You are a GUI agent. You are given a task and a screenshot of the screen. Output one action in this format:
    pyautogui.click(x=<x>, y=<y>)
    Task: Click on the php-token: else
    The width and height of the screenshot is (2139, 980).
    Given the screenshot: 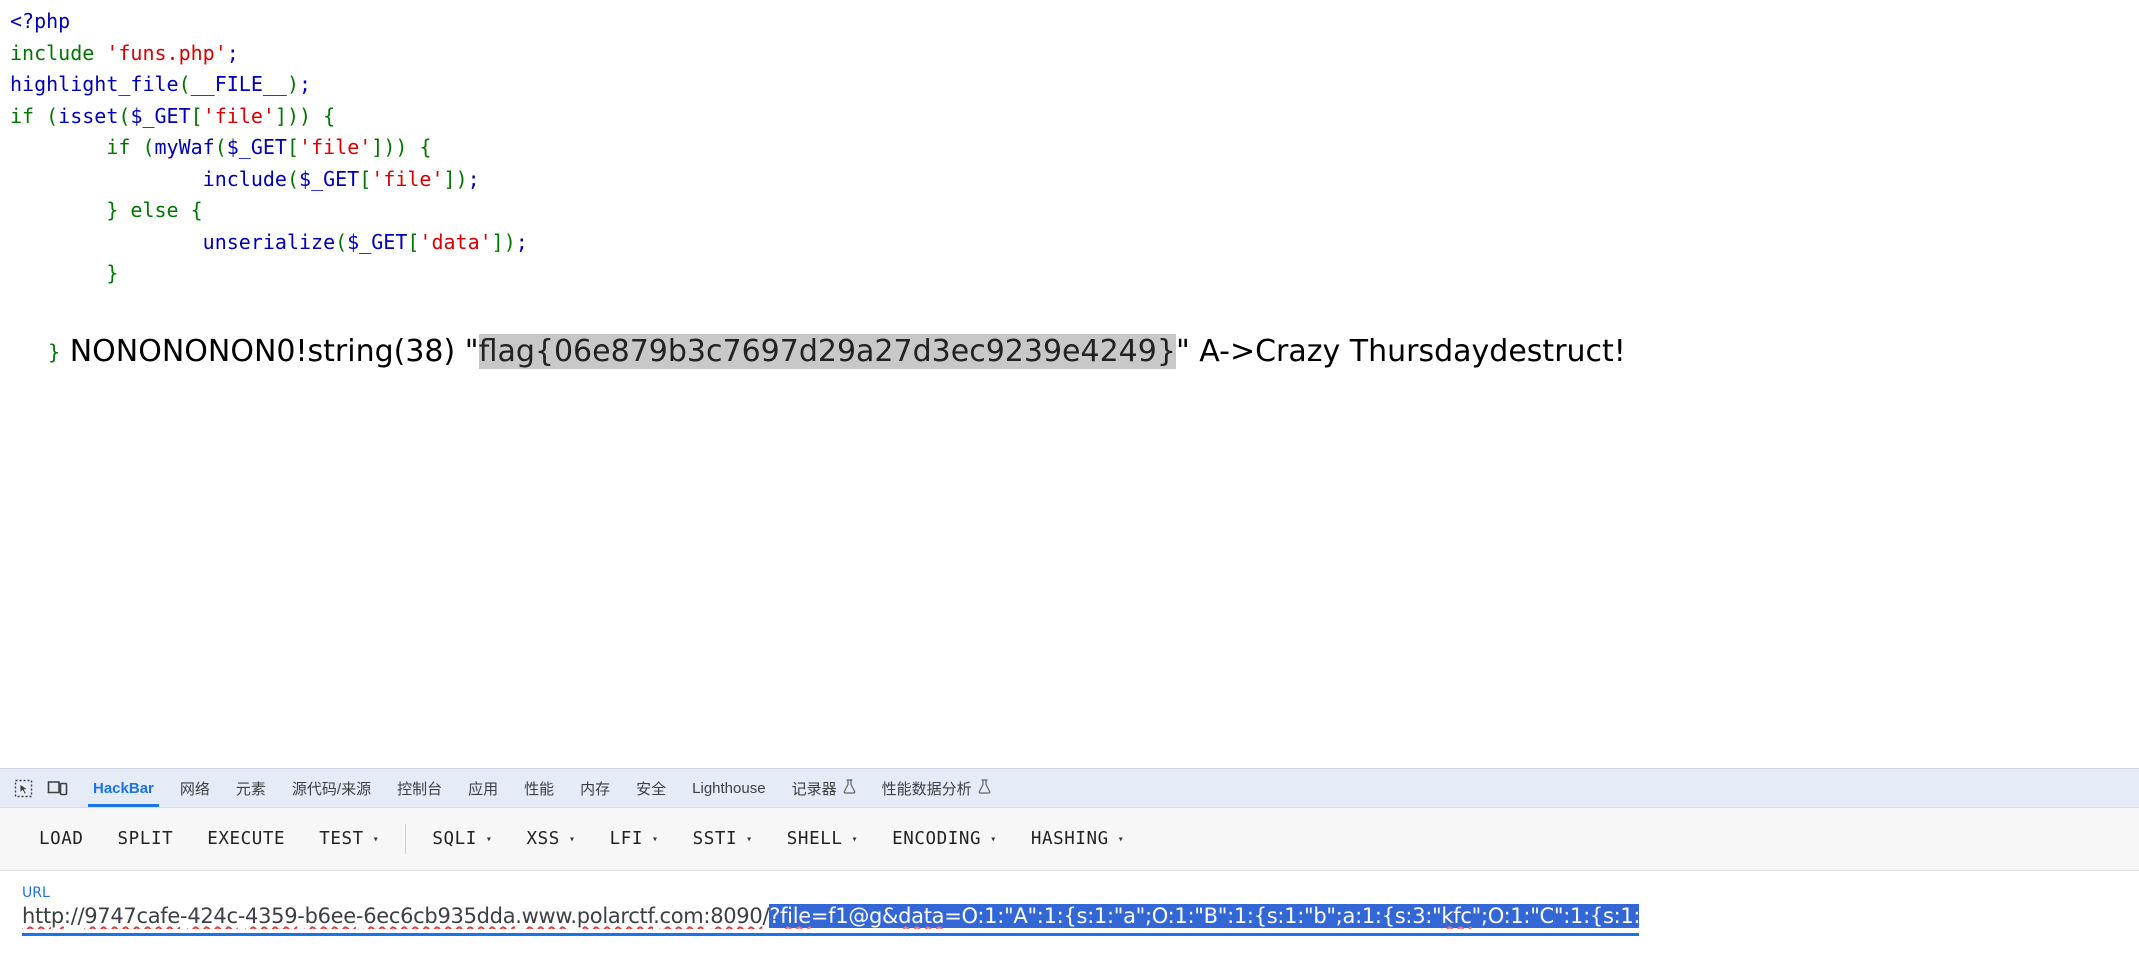 What is the action you would take?
    pyautogui.click(x=154, y=210)
    